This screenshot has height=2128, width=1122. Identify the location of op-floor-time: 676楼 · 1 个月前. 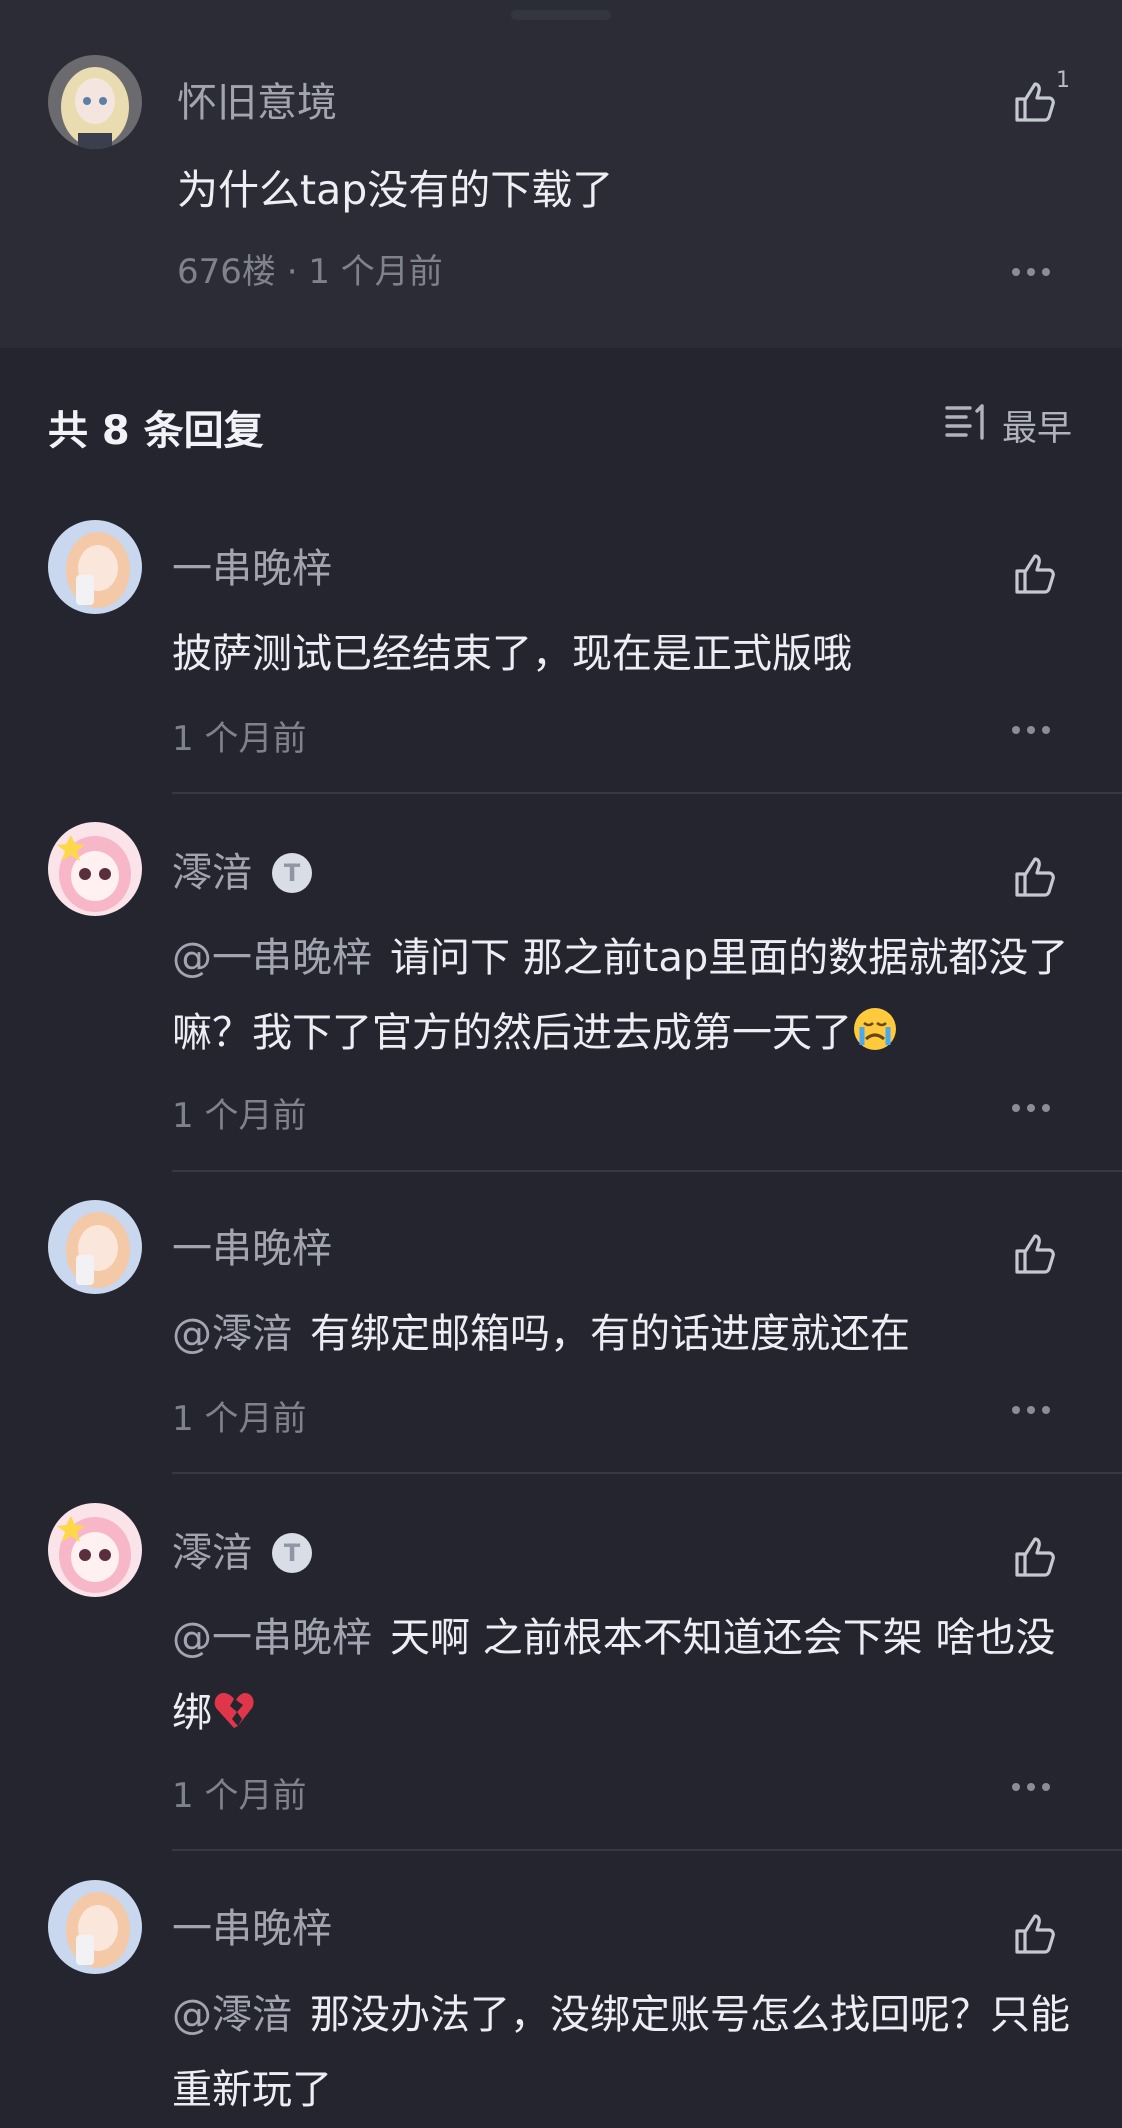
(310, 272).